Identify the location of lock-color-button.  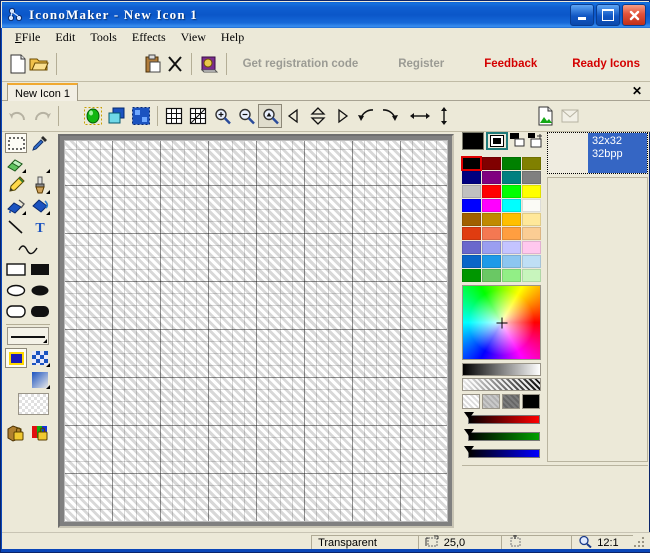
(40, 433).